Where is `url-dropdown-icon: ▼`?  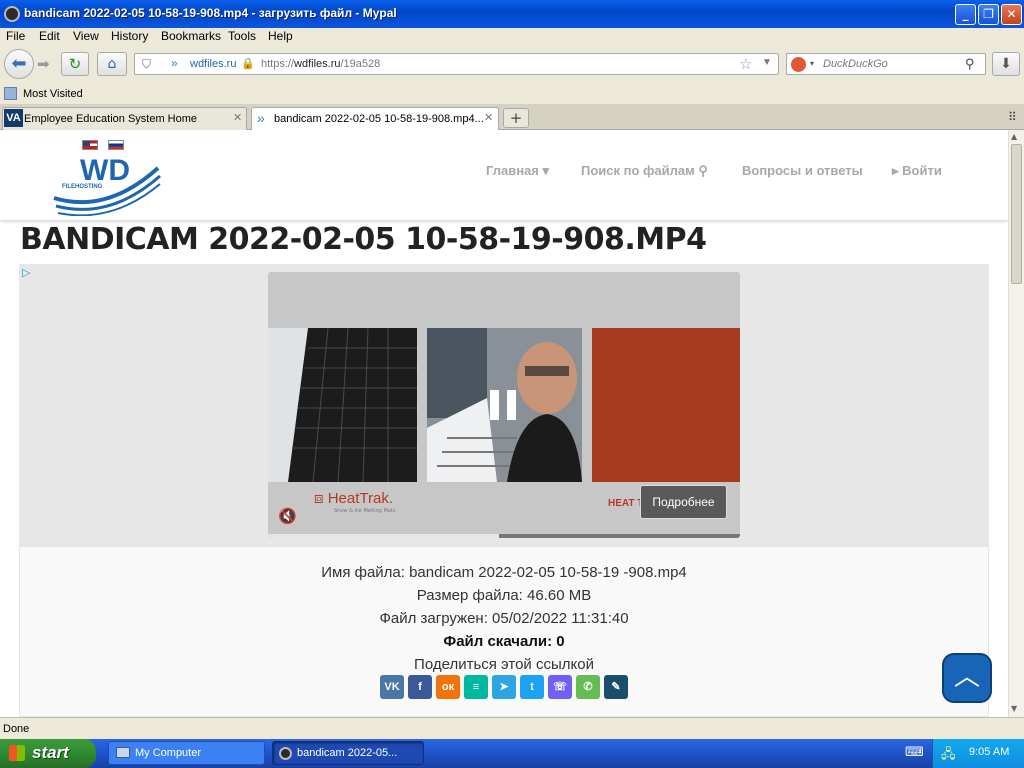
url-dropdown-icon: ▼ is located at coordinates (767, 62).